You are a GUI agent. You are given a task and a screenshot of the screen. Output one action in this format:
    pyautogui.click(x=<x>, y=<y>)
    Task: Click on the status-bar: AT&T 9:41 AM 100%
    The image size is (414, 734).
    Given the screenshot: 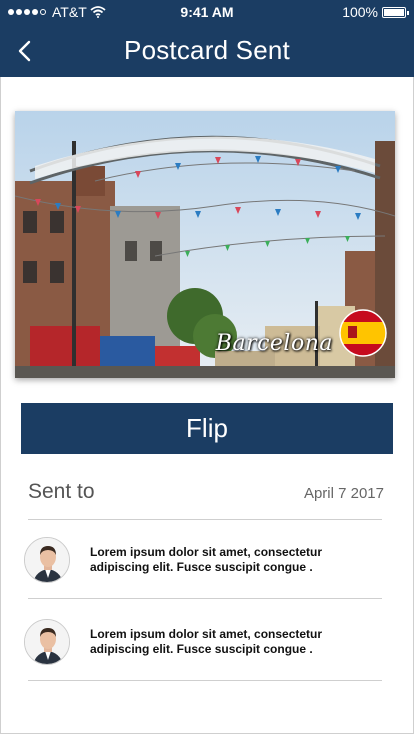 What is the action you would take?
    pyautogui.click(x=207, y=12)
    